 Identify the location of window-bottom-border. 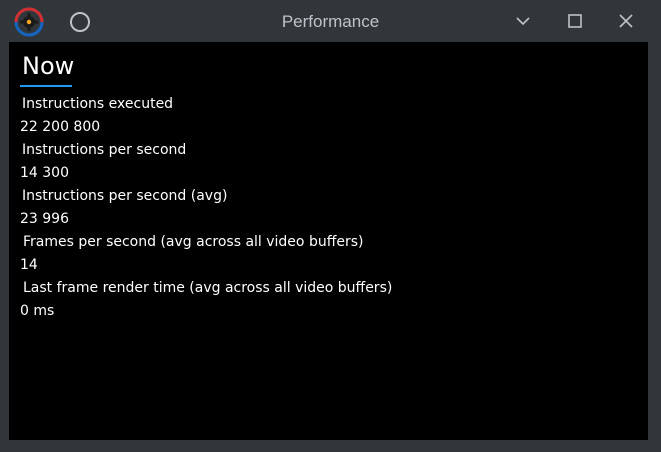
(330, 446).